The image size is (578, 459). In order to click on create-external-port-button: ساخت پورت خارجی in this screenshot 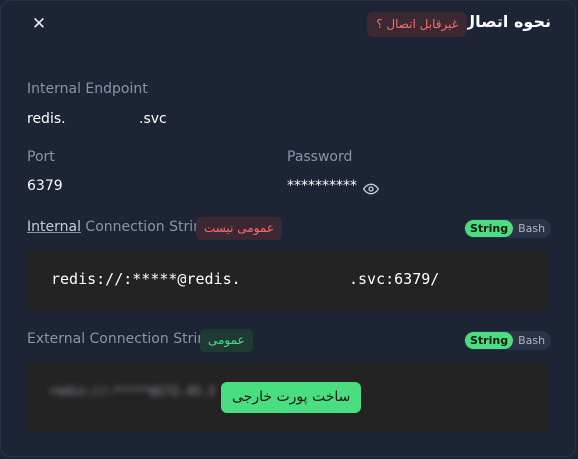, I will do `click(291, 397)`.